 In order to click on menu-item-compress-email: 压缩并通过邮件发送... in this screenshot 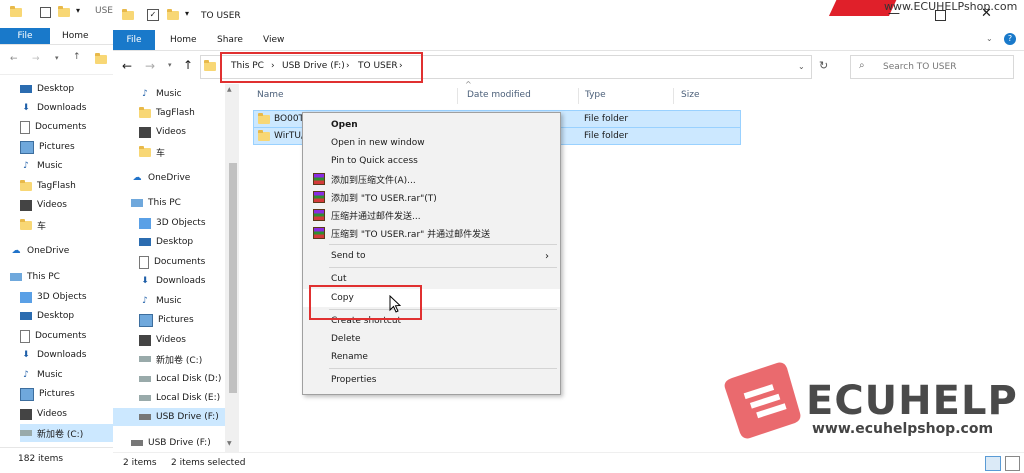, I will do `click(431, 215)`.